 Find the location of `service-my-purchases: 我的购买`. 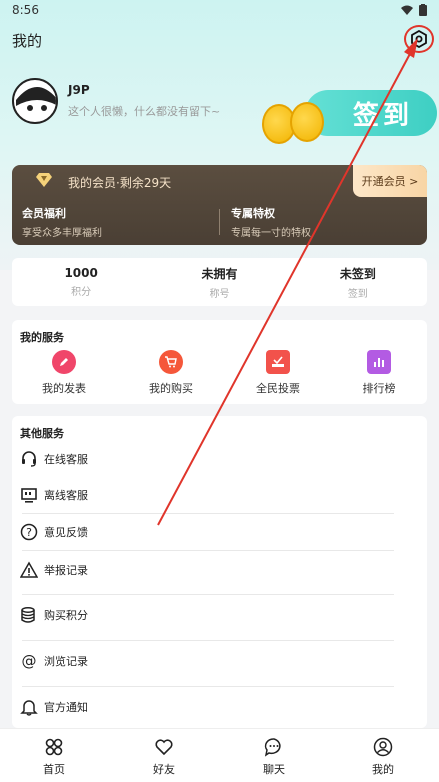

service-my-purchases: 我的购买 is located at coordinates (171, 373).